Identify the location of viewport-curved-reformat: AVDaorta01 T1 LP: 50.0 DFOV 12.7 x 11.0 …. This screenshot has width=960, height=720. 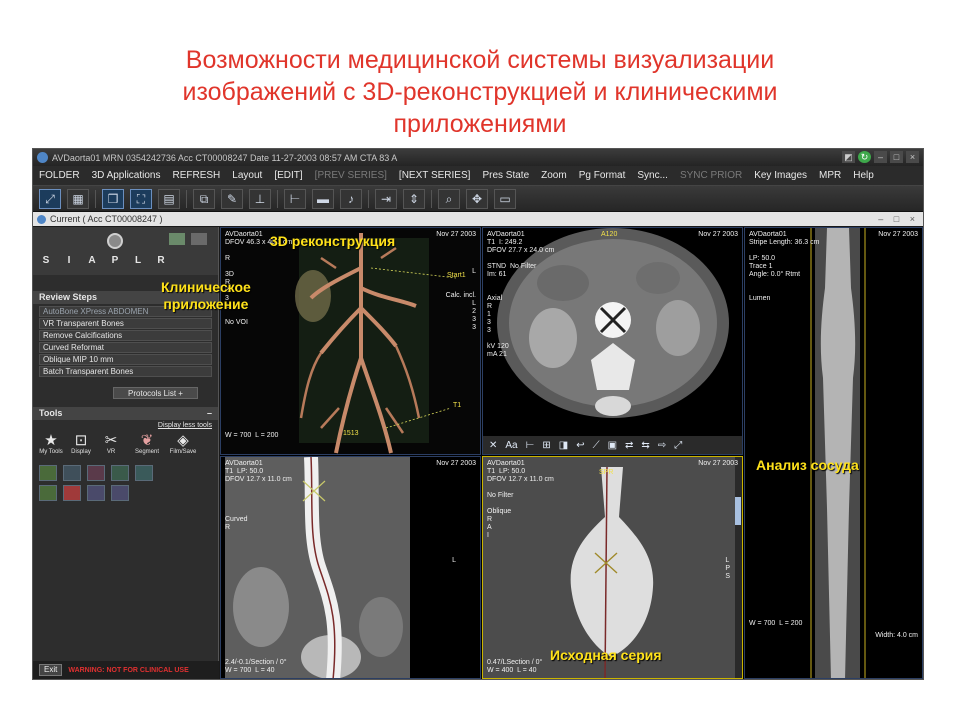
(350, 567).